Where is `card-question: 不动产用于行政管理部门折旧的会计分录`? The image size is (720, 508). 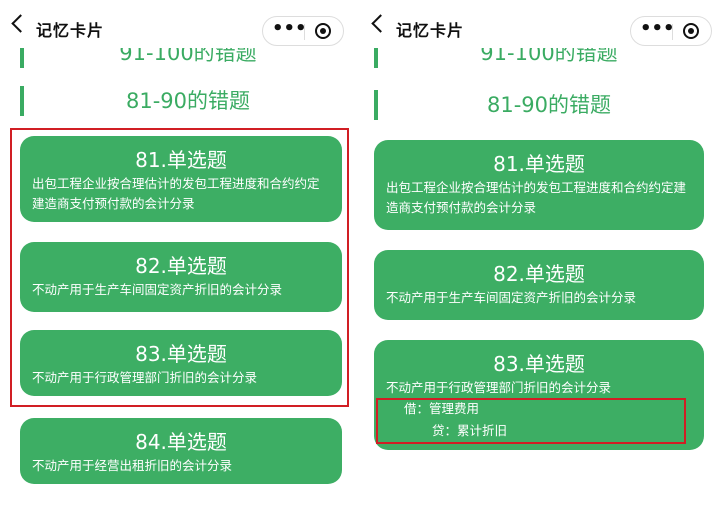
card-question: 不动产用于行政管理部门折旧的会计分录 is located at coordinates (499, 387).